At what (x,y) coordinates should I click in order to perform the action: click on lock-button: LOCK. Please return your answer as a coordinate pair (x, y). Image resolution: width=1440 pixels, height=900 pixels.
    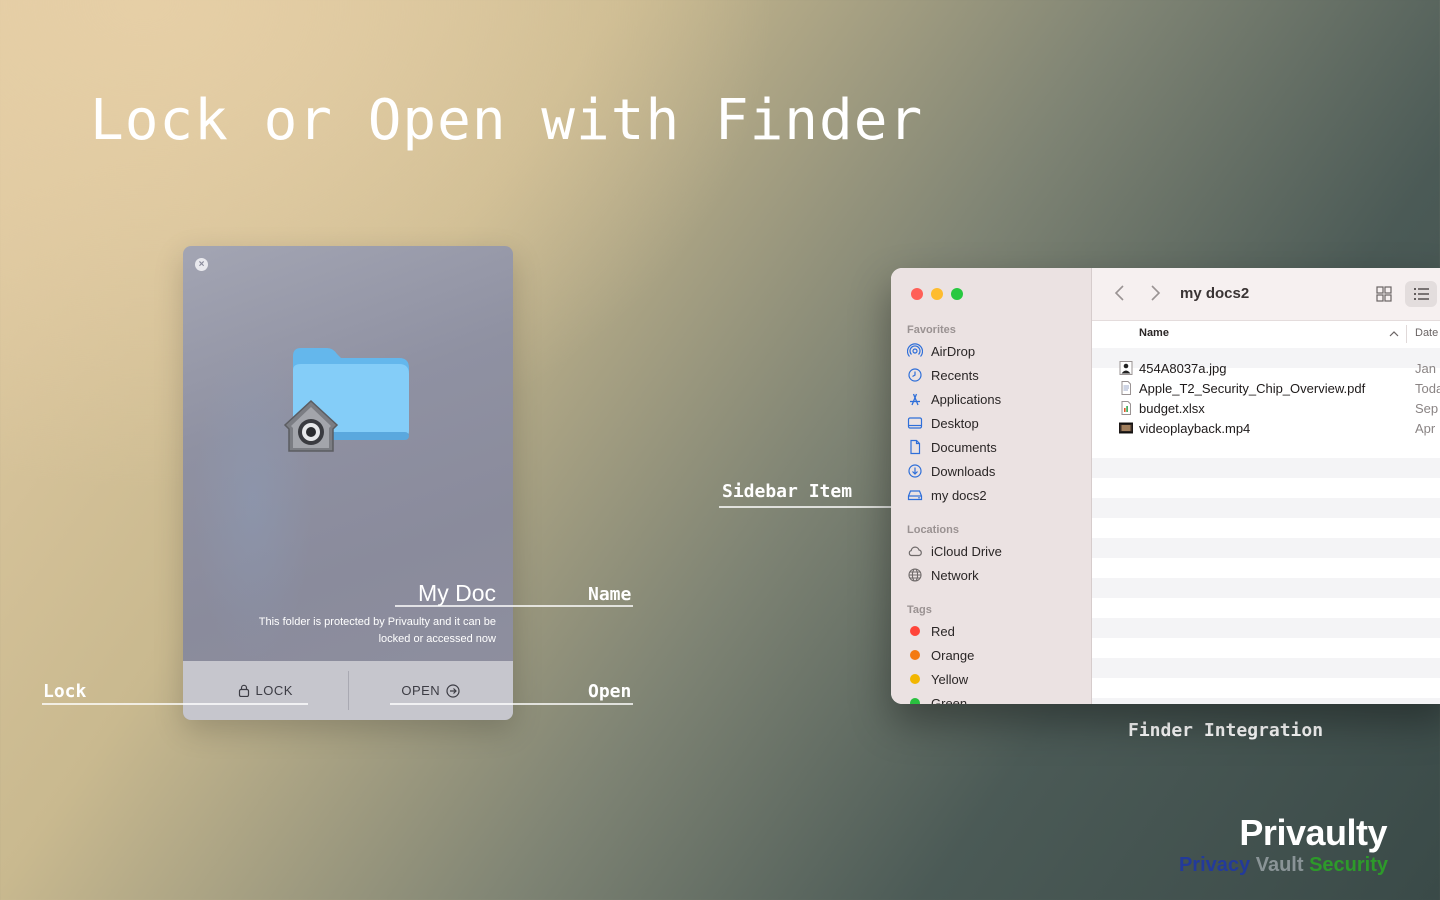
    Looking at the image, I should click on (265, 690).